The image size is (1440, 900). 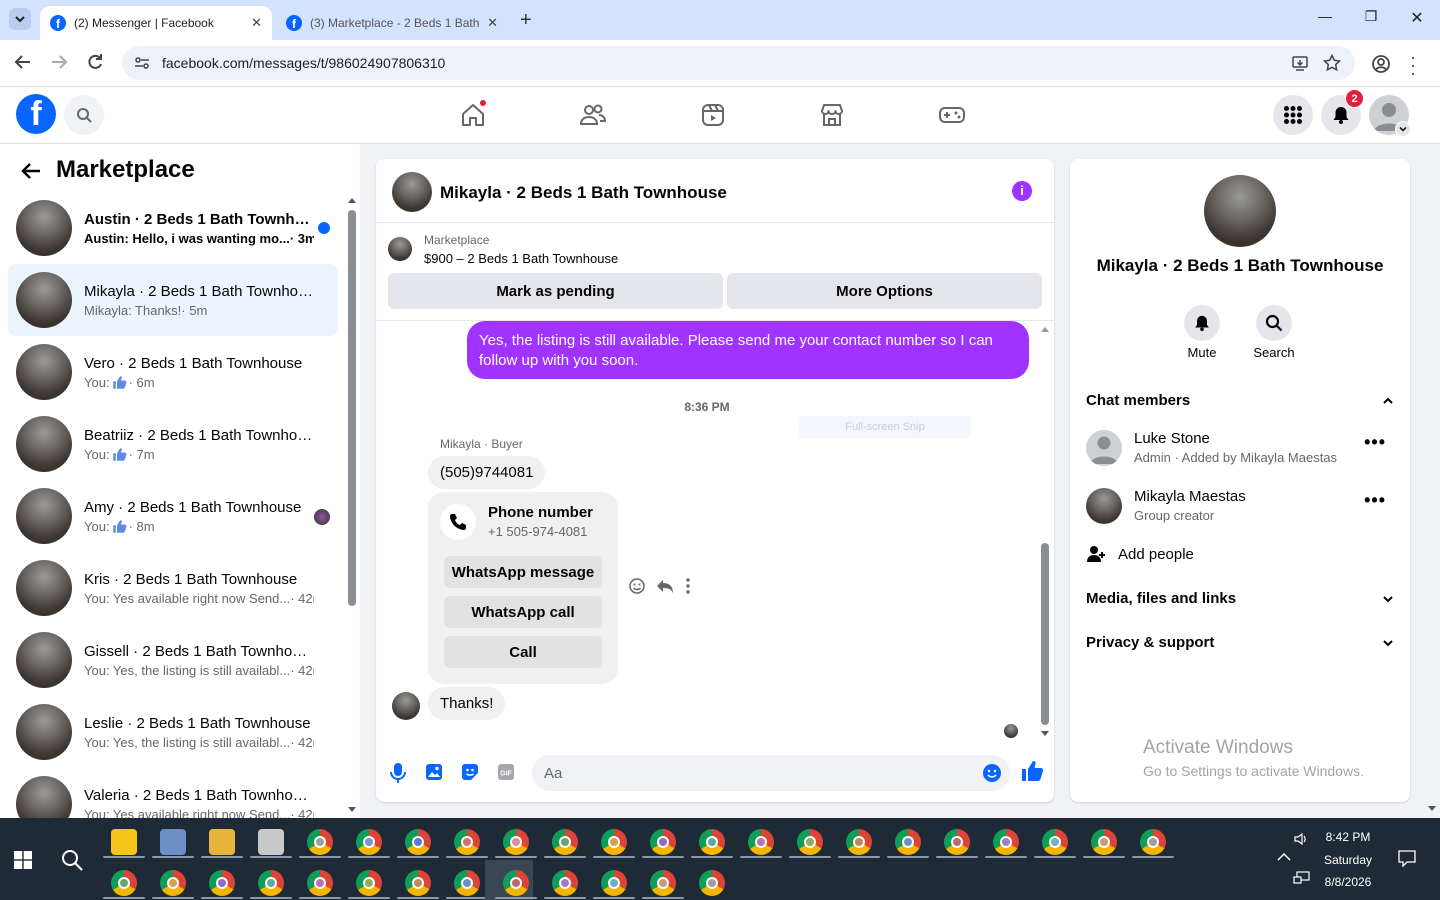 What do you see at coordinates (173, 516) in the screenshot?
I see `conversation-item: Amy · 2 Beds 1 Bath Townhouse You: · 8m` at bounding box center [173, 516].